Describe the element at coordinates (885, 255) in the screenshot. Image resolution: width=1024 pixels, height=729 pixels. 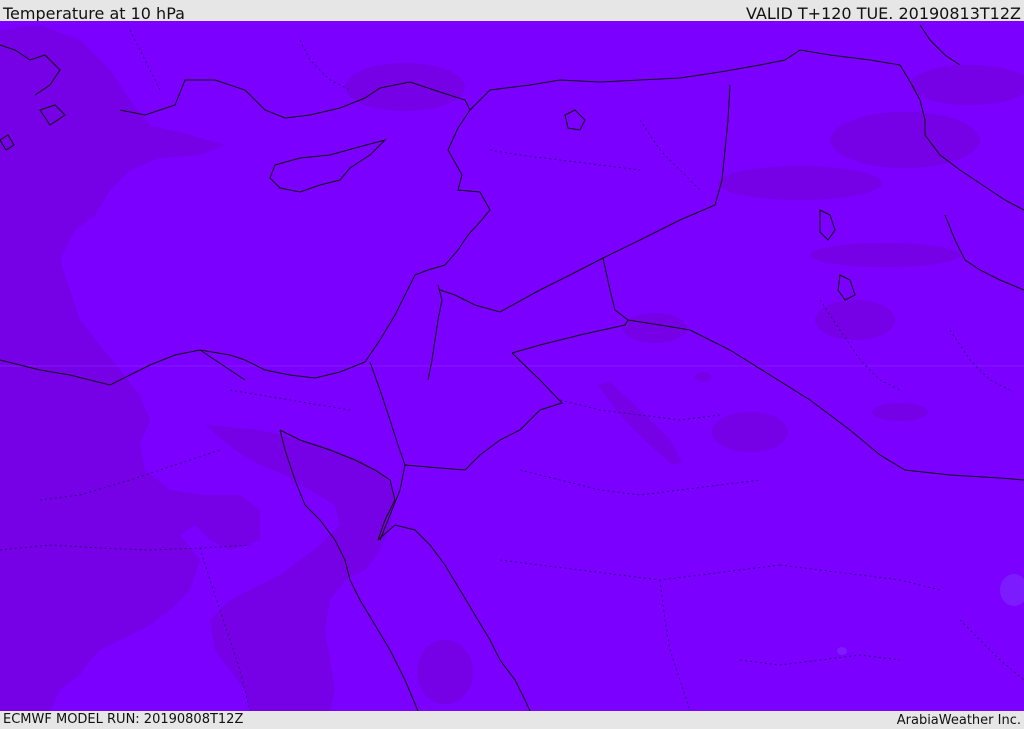
I see `cold-blob-iraq-south` at that location.